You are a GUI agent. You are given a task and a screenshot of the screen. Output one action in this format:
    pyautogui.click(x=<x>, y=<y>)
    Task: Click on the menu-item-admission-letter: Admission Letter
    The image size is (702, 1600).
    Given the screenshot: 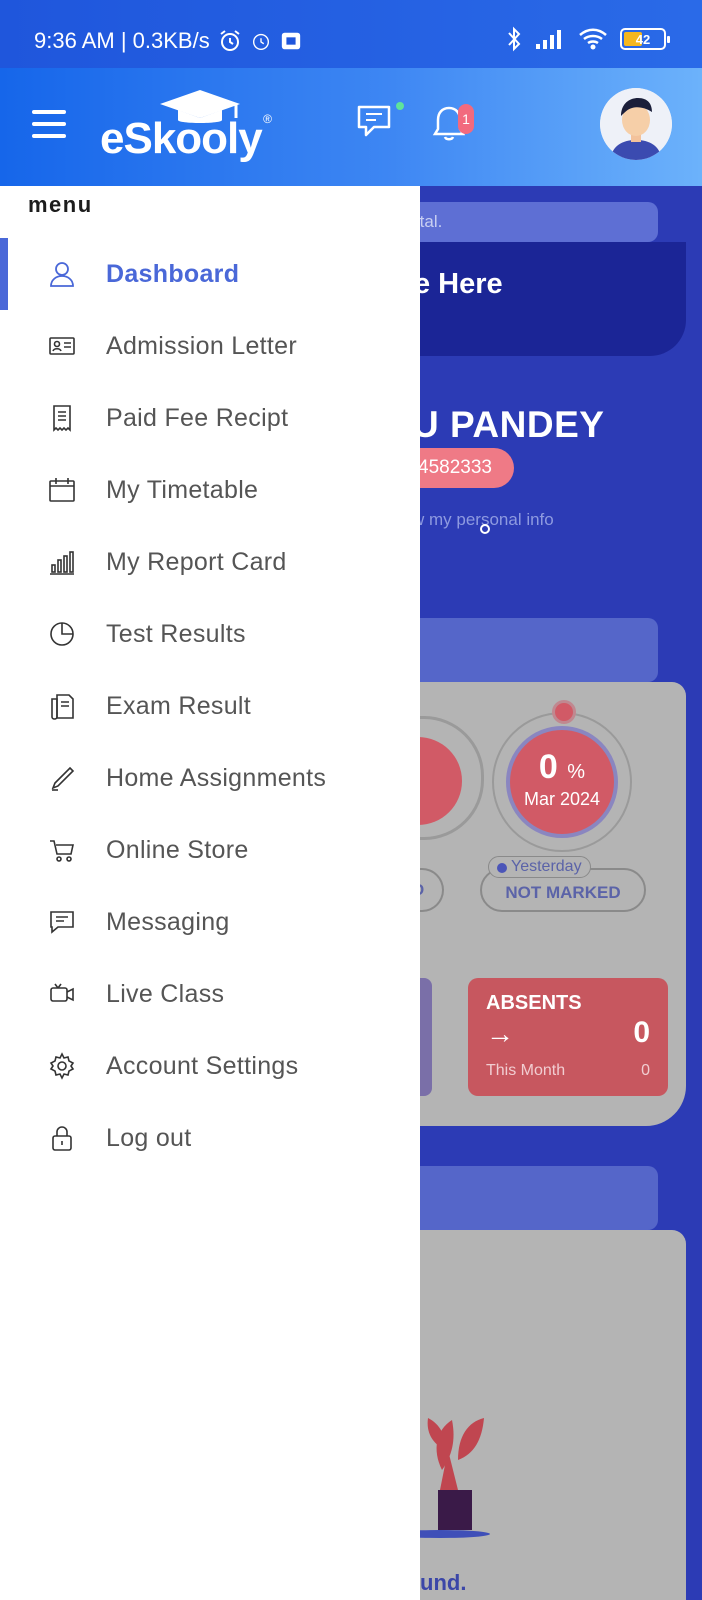 What is the action you would take?
    pyautogui.click(x=210, y=346)
    